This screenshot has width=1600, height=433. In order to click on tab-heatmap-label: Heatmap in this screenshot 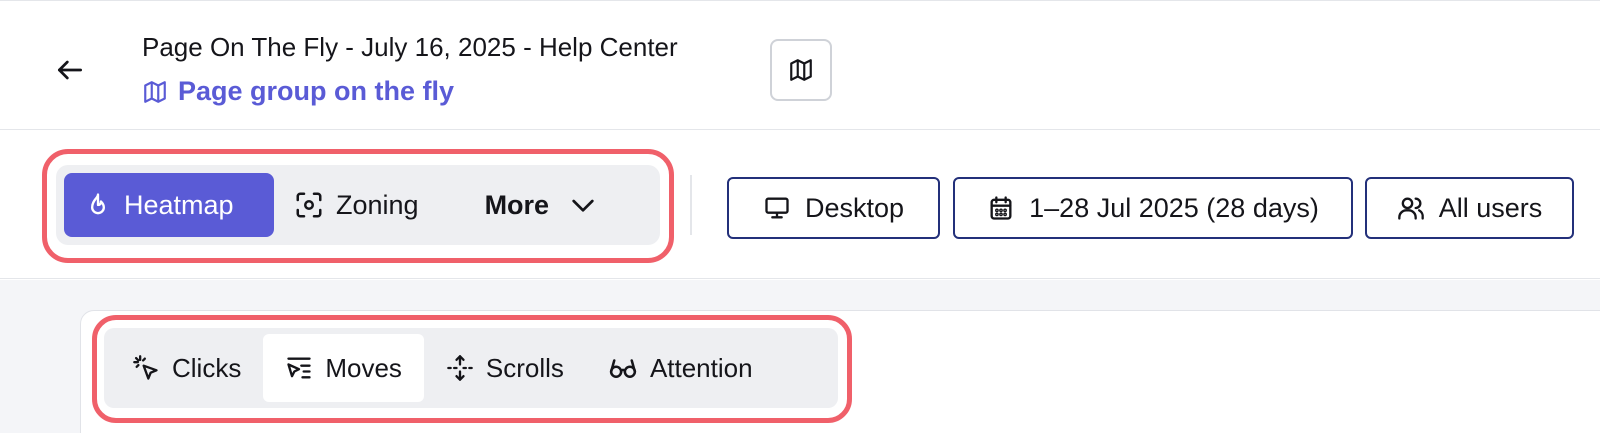, I will do `click(179, 204)`.